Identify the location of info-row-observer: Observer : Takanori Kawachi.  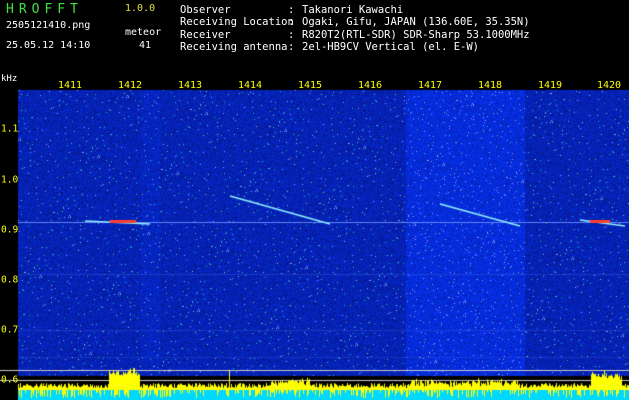
(292, 10).